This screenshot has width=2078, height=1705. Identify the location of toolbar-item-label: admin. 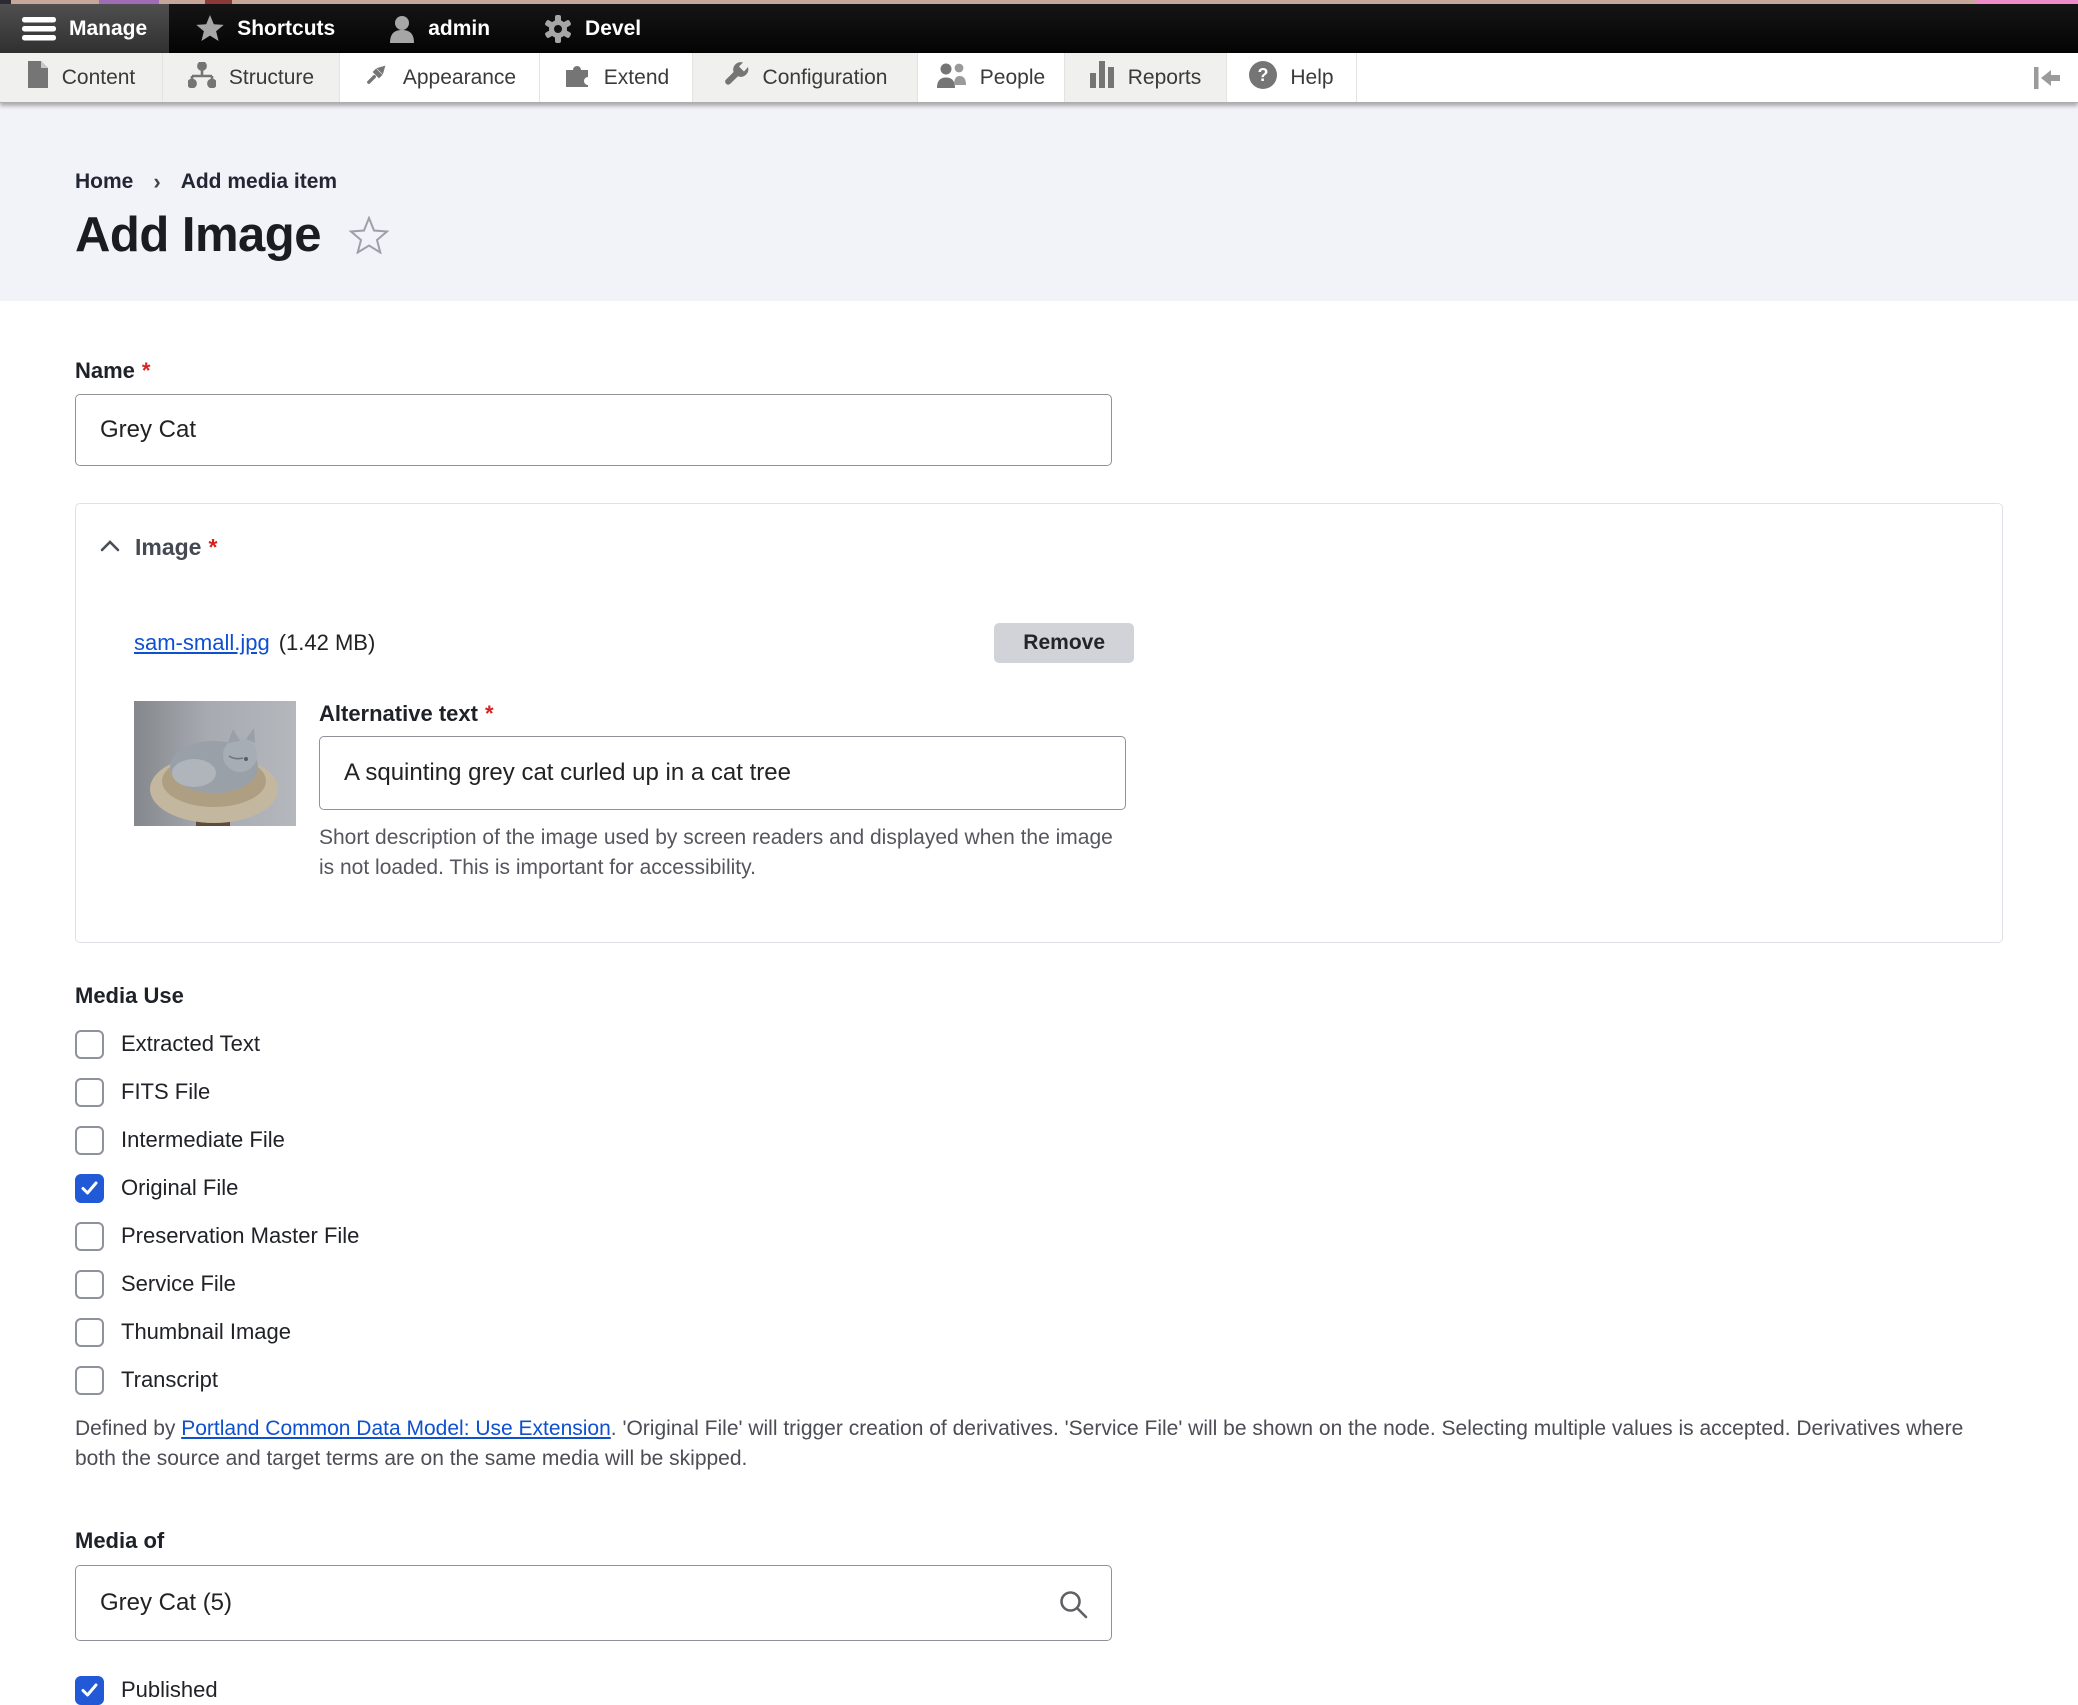
(459, 28).